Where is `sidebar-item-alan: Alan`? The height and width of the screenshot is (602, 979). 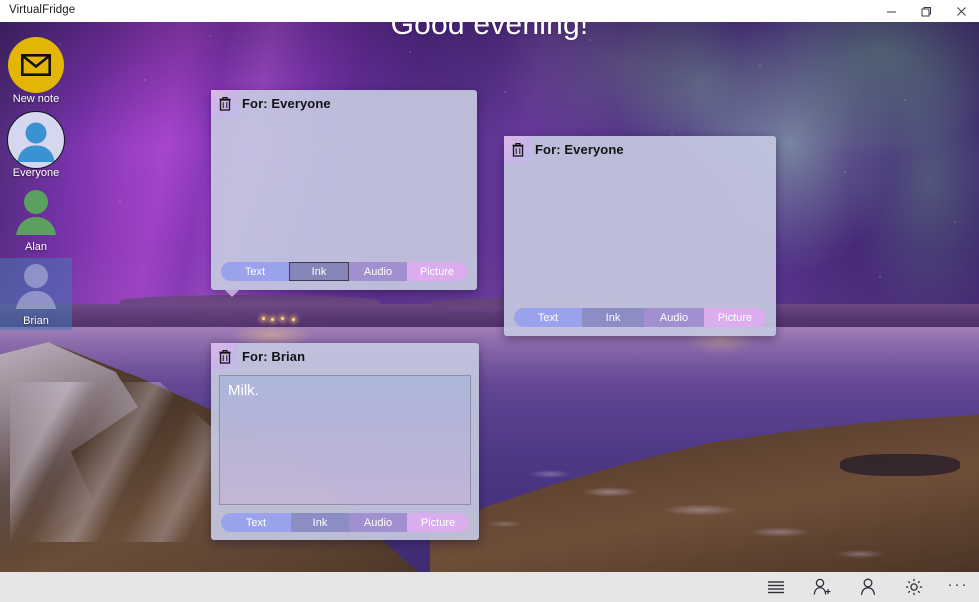
sidebar-item-alan: Alan is located at coordinates (36, 220).